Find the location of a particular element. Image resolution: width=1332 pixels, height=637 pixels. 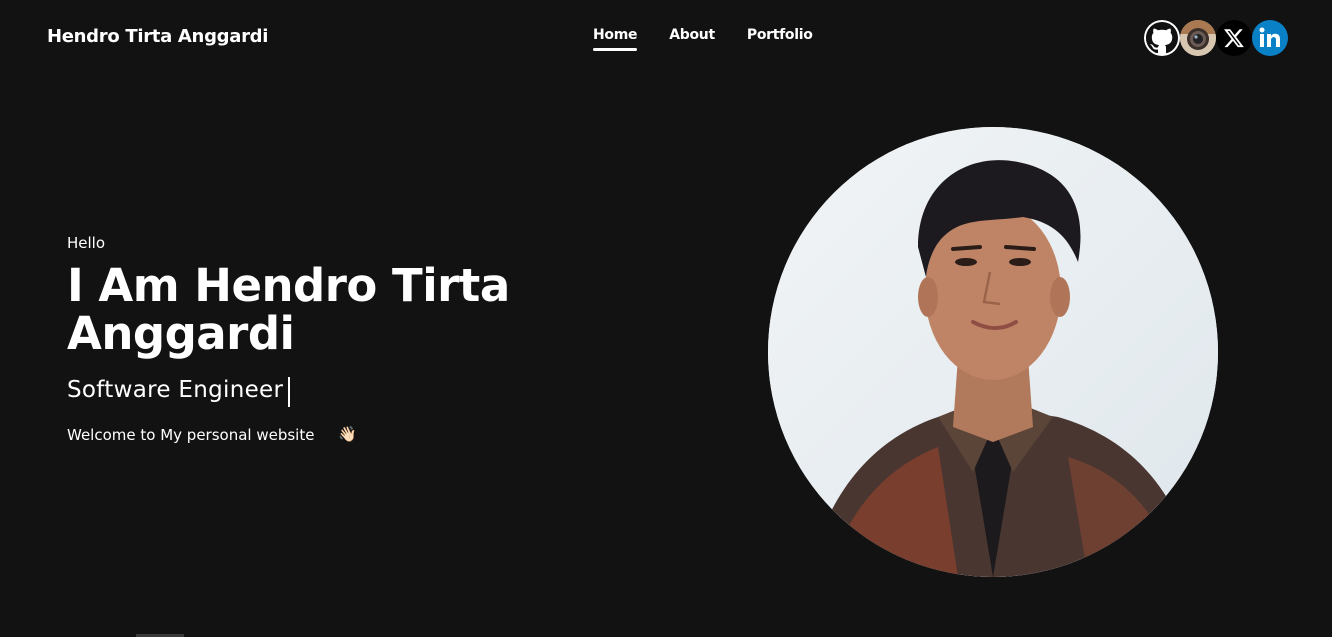

hero-headline: I Am Hendro Tirta Anggardi is located at coordinates (288, 309).